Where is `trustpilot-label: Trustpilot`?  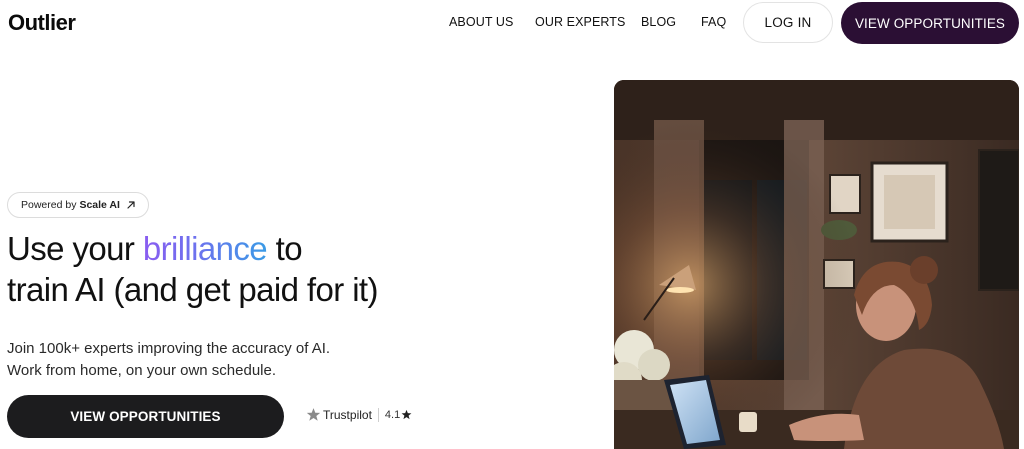 trustpilot-label: Trustpilot is located at coordinates (347, 414).